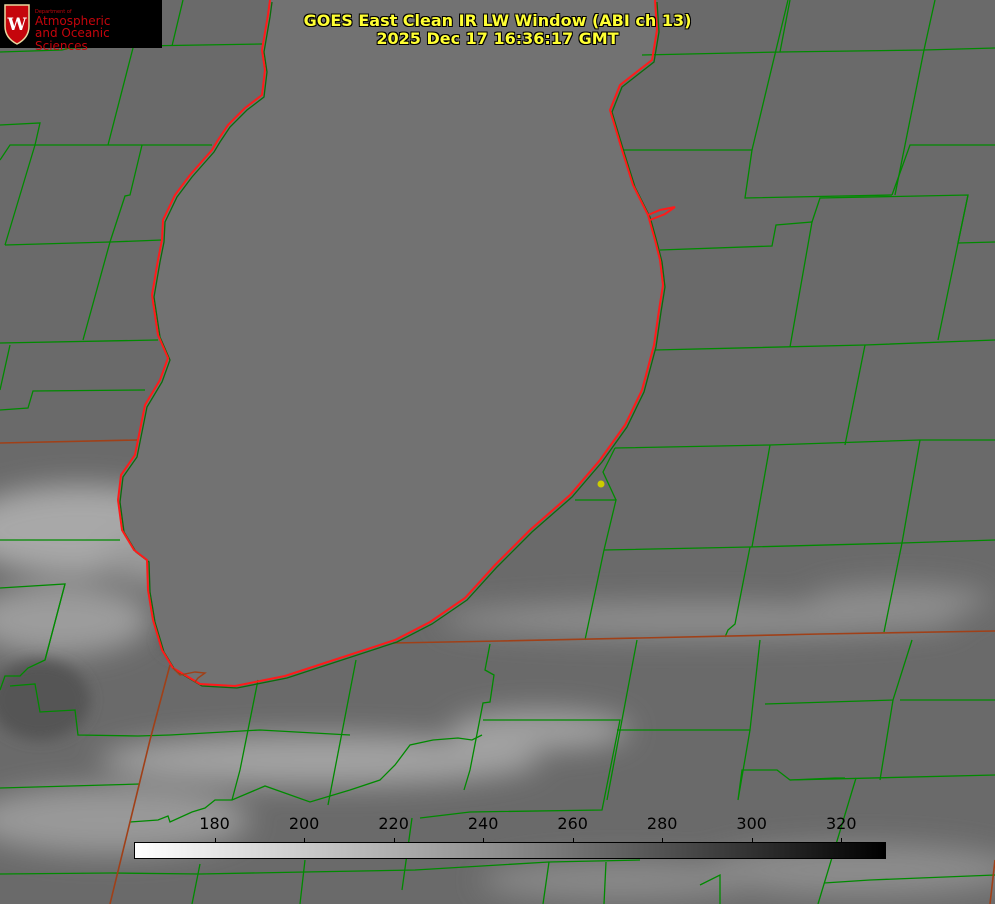 This screenshot has width=995, height=904. Describe the element at coordinates (393, 823) in the screenshot. I see `colorbar-tick-label: 220` at that location.